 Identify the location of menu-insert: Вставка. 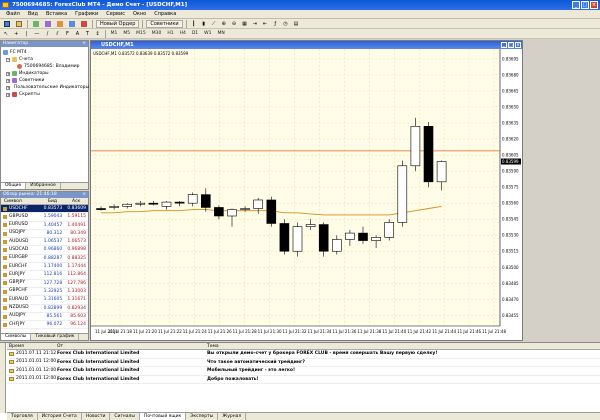
(56, 14).